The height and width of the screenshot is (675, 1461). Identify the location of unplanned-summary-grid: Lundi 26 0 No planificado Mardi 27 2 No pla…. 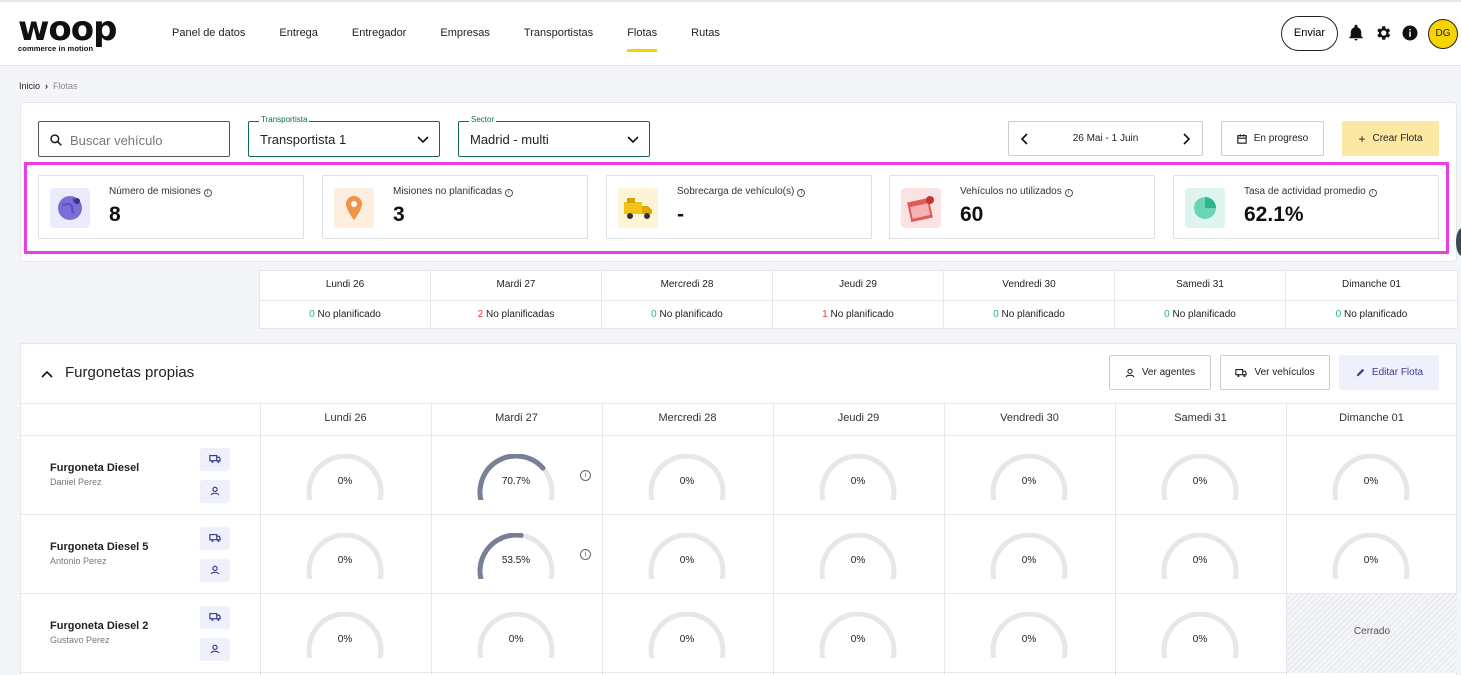
(858, 299).